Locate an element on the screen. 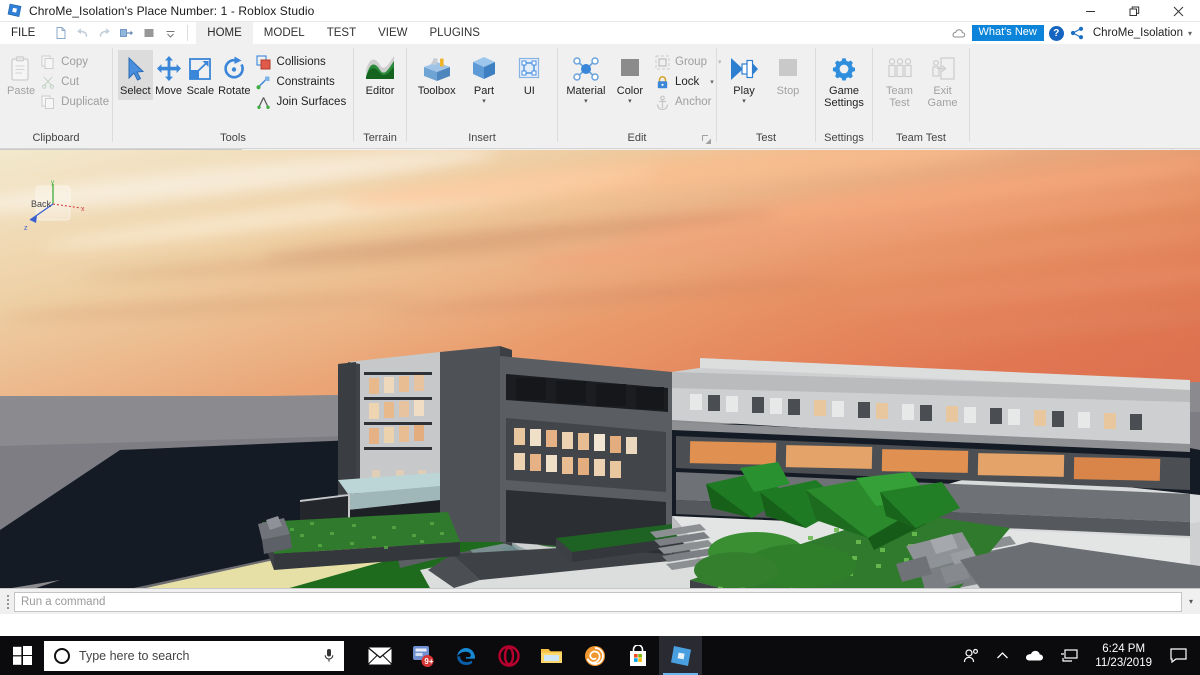 The width and height of the screenshot is (1200, 675). svg-text: z is located at coordinates (26, 228).